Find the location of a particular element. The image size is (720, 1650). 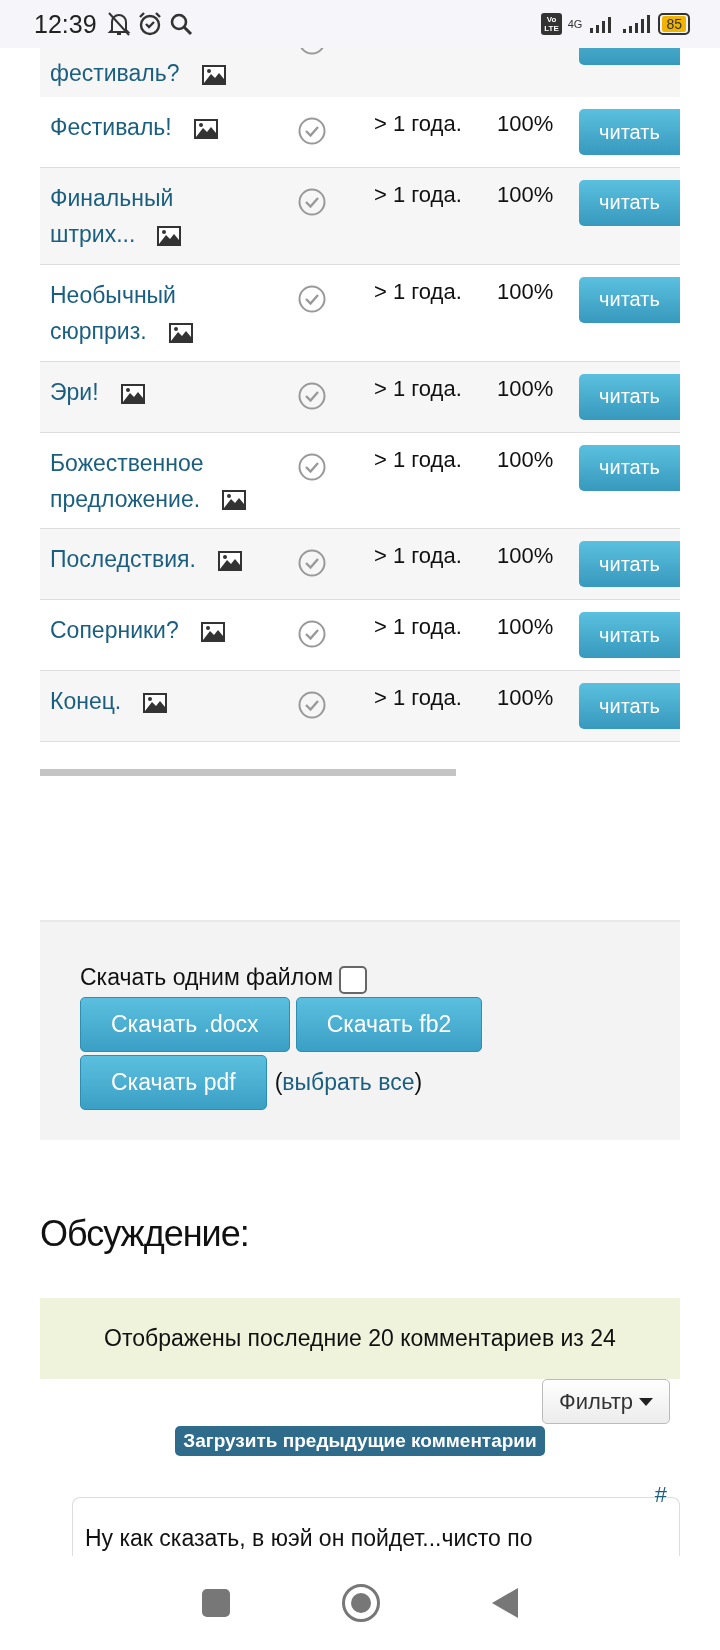

caret-icon is located at coordinates (646, 1401).